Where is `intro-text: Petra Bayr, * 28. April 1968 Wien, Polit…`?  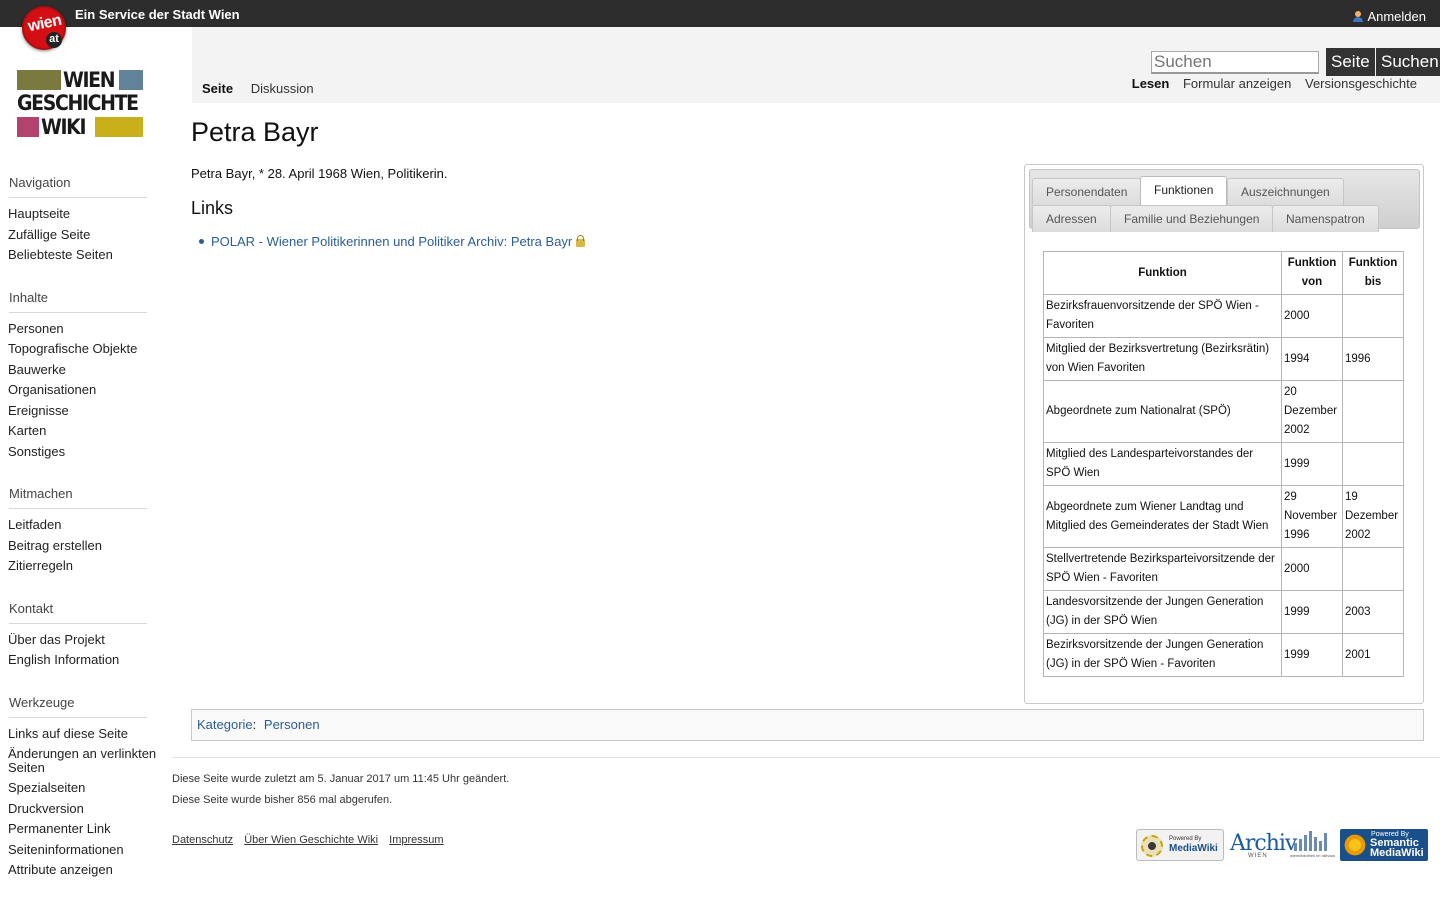 intro-text: Petra Bayr, * 28. April 1968 Wien, Polit… is located at coordinates (319, 173).